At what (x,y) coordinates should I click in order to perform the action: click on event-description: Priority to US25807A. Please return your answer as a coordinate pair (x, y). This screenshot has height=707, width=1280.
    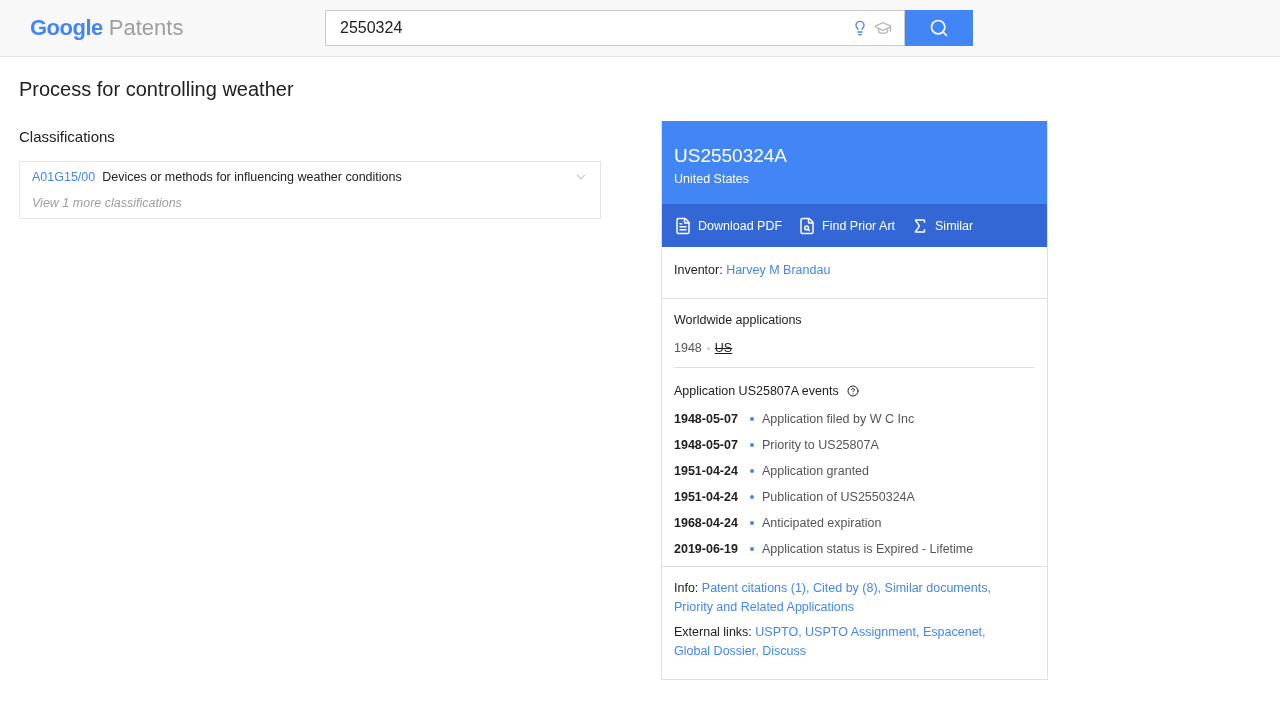
    Looking at the image, I should click on (820, 445).